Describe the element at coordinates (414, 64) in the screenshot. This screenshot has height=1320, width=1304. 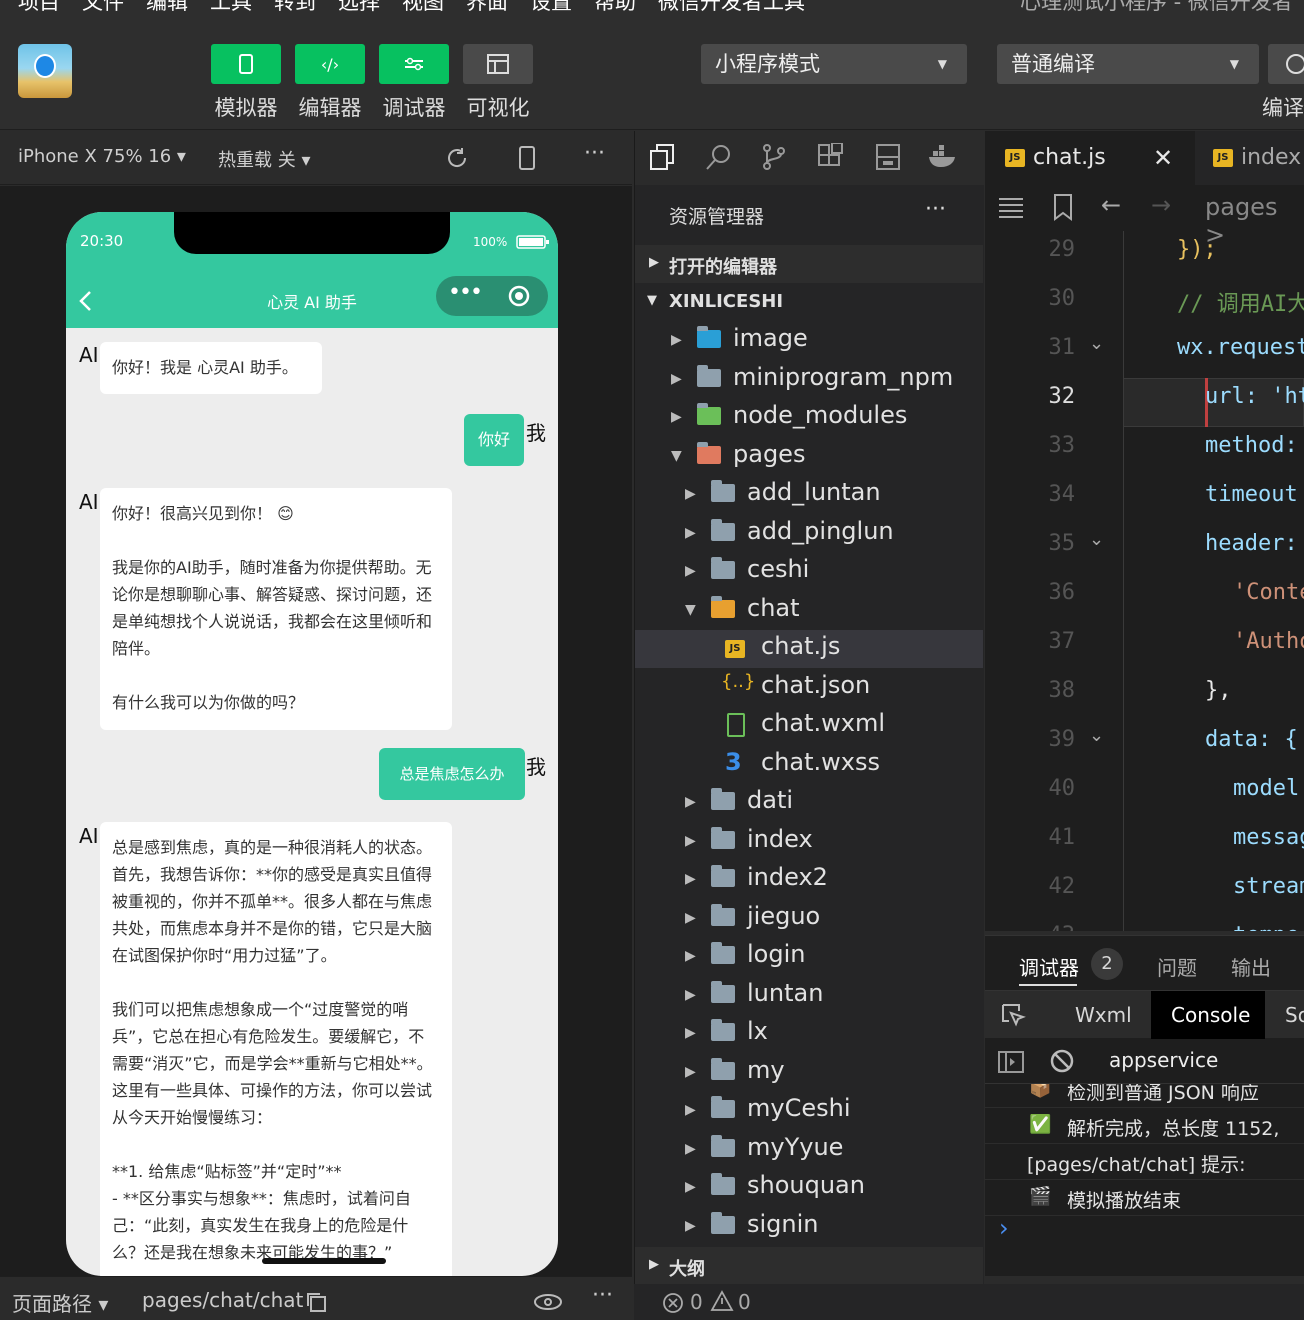
I see `debugger-toggle-button` at that location.